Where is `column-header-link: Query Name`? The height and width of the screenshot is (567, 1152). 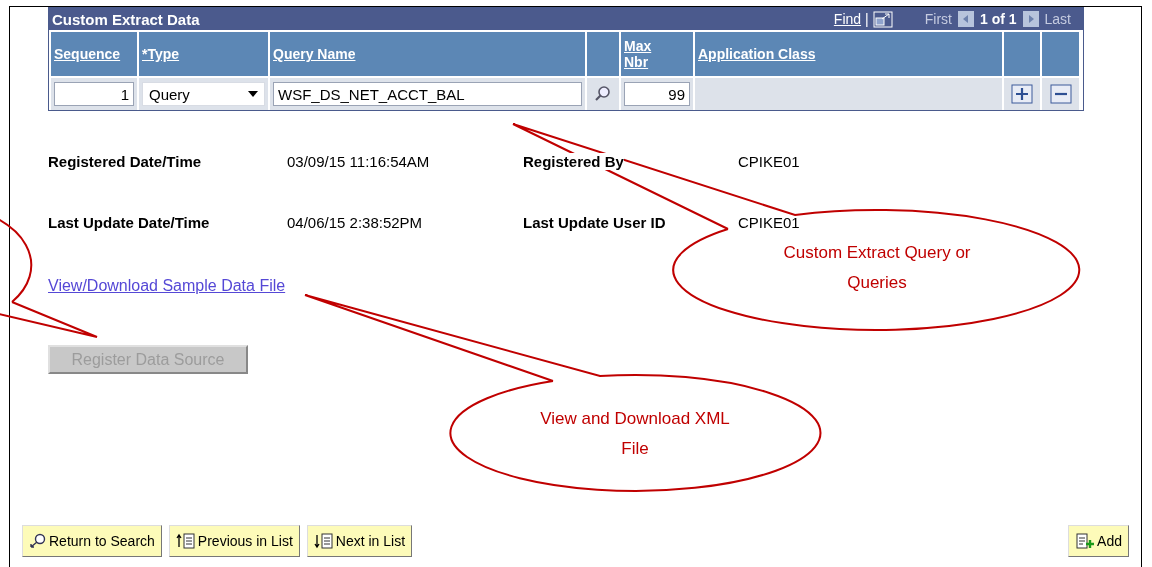
column-header-link: Query Name is located at coordinates (314, 54).